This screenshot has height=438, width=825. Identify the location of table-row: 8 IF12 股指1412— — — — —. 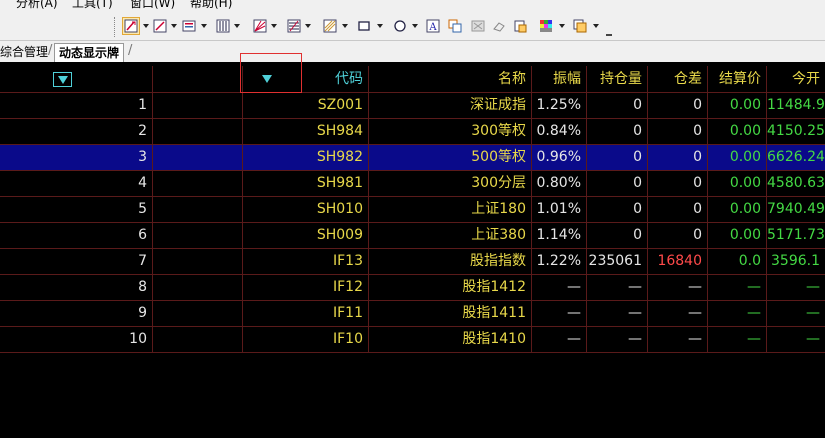
(412, 288).